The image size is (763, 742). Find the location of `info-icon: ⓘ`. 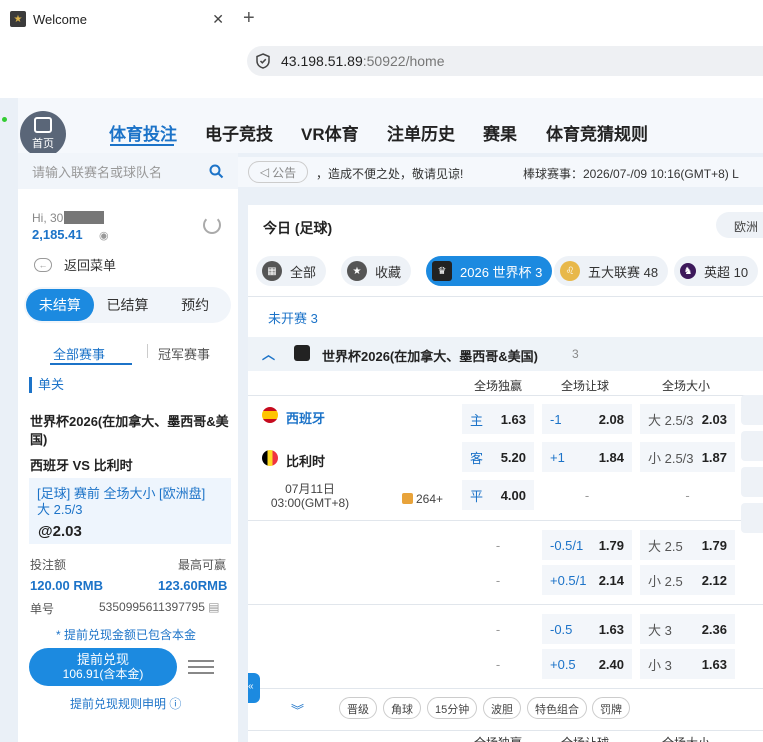

info-icon: ⓘ is located at coordinates (175, 704).